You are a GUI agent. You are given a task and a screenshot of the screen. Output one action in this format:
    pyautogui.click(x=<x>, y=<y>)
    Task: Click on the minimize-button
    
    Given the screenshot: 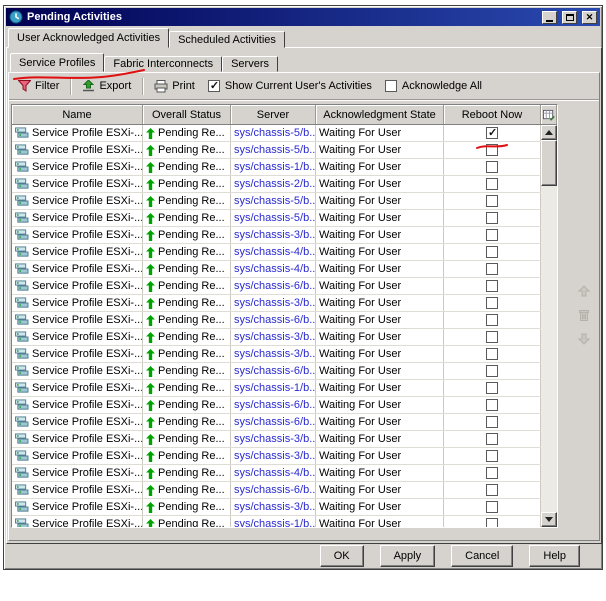 What is the action you would take?
    pyautogui.click(x=549, y=17)
    